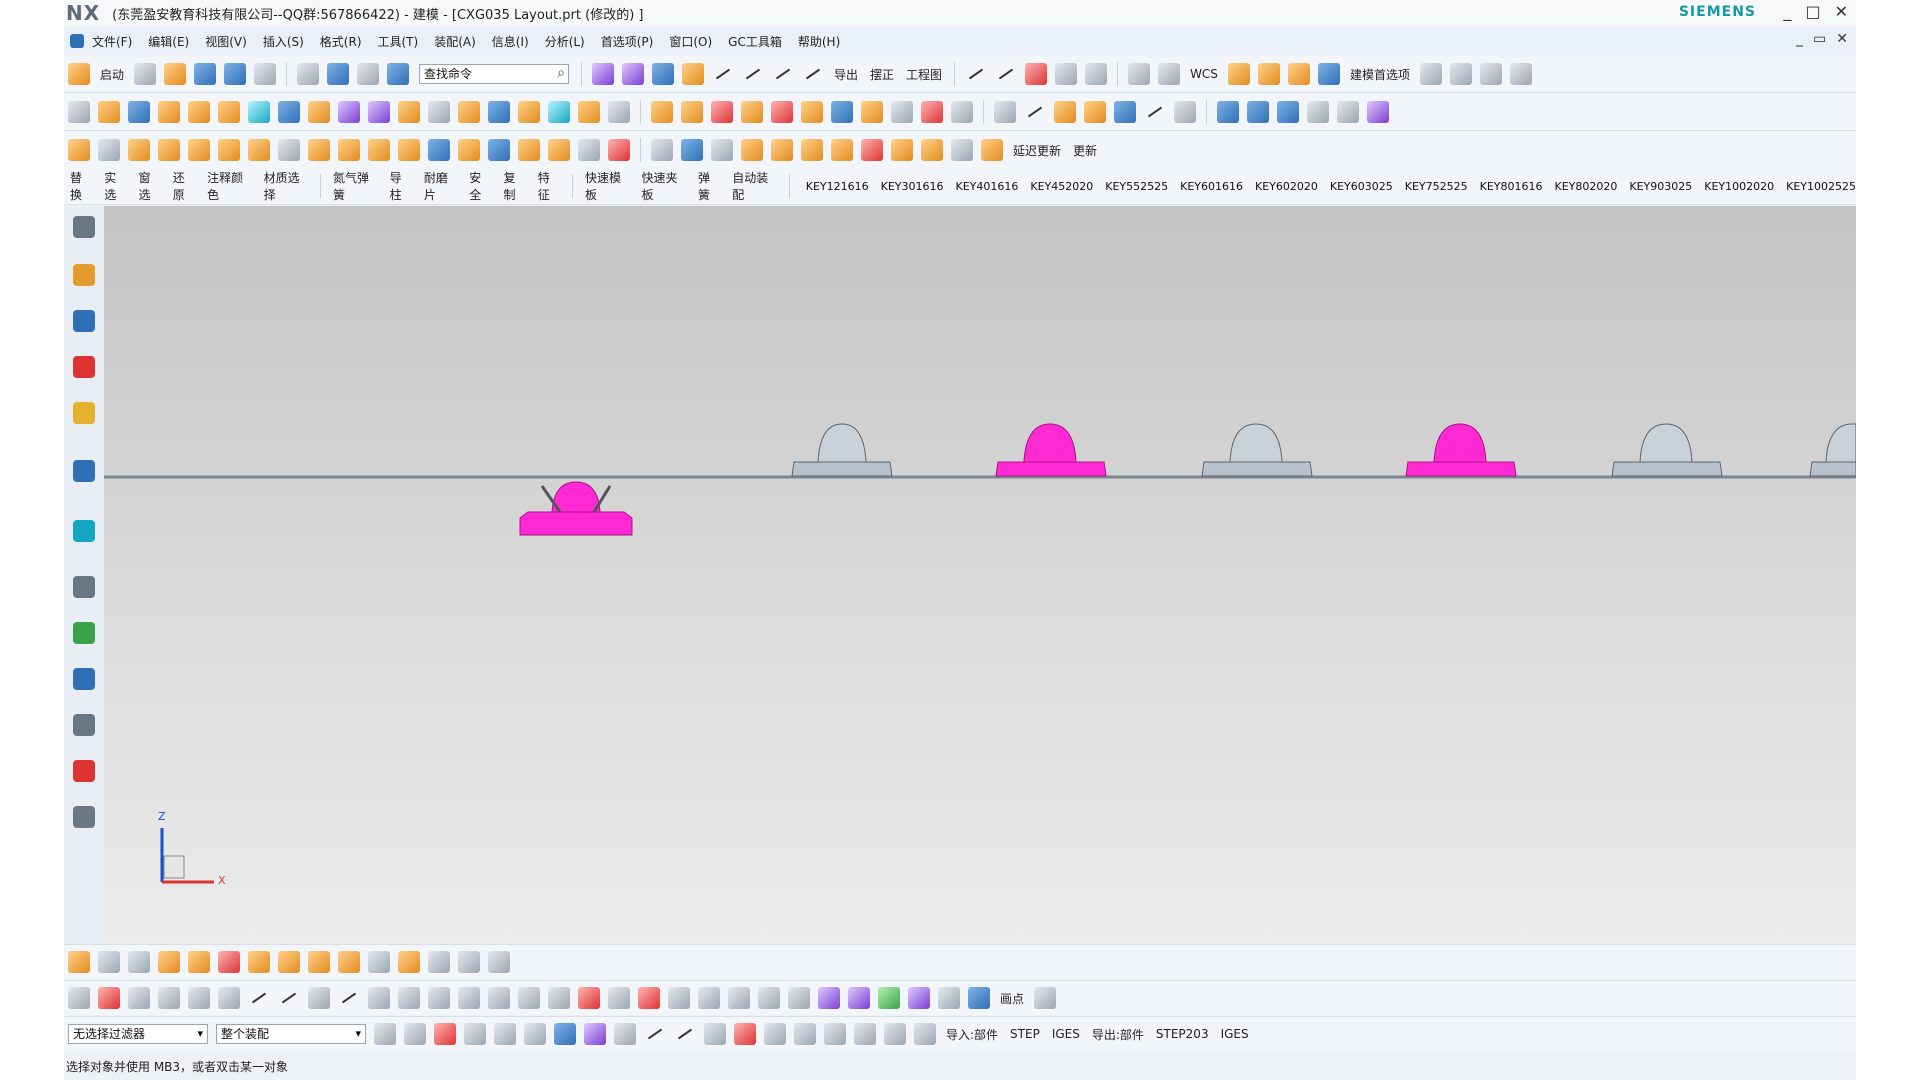  What do you see at coordinates (607, 186) in the screenshot?
I see `quick-template-button: 快速模板` at bounding box center [607, 186].